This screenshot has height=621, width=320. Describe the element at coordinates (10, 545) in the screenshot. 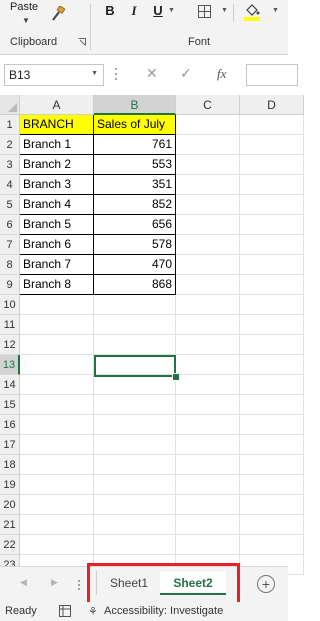

I see `row-header-22: 22` at that location.